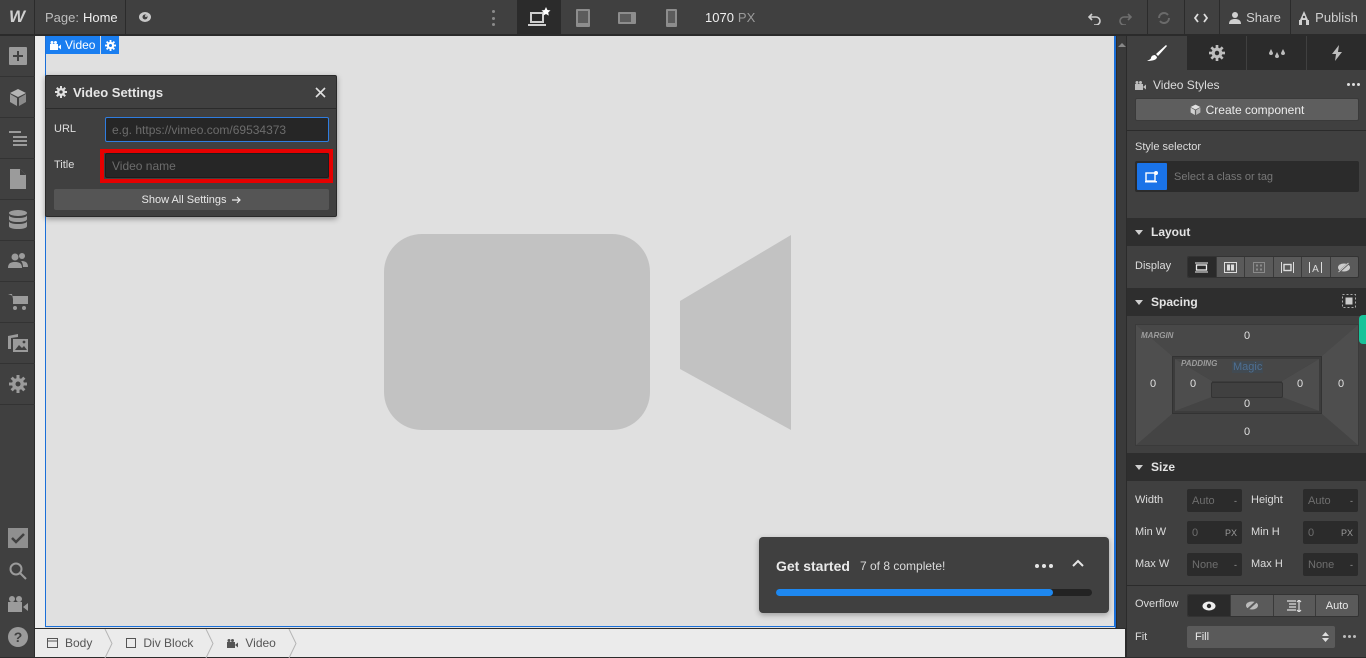 The height and width of the screenshot is (658, 1366). Describe the element at coordinates (73, 45) in the screenshot. I see `element-name-label: Video` at that location.